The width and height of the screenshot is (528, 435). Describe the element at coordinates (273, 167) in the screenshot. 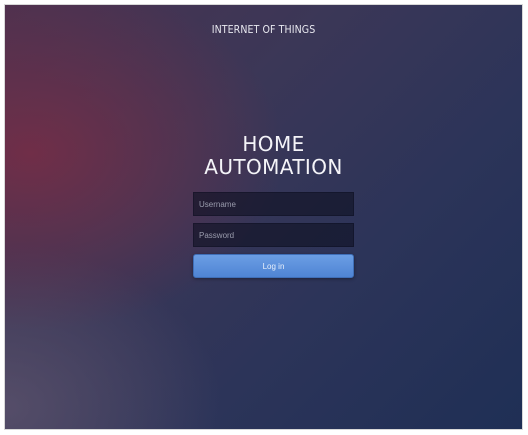

I see `page-title-line2: AUTOMATION` at that location.